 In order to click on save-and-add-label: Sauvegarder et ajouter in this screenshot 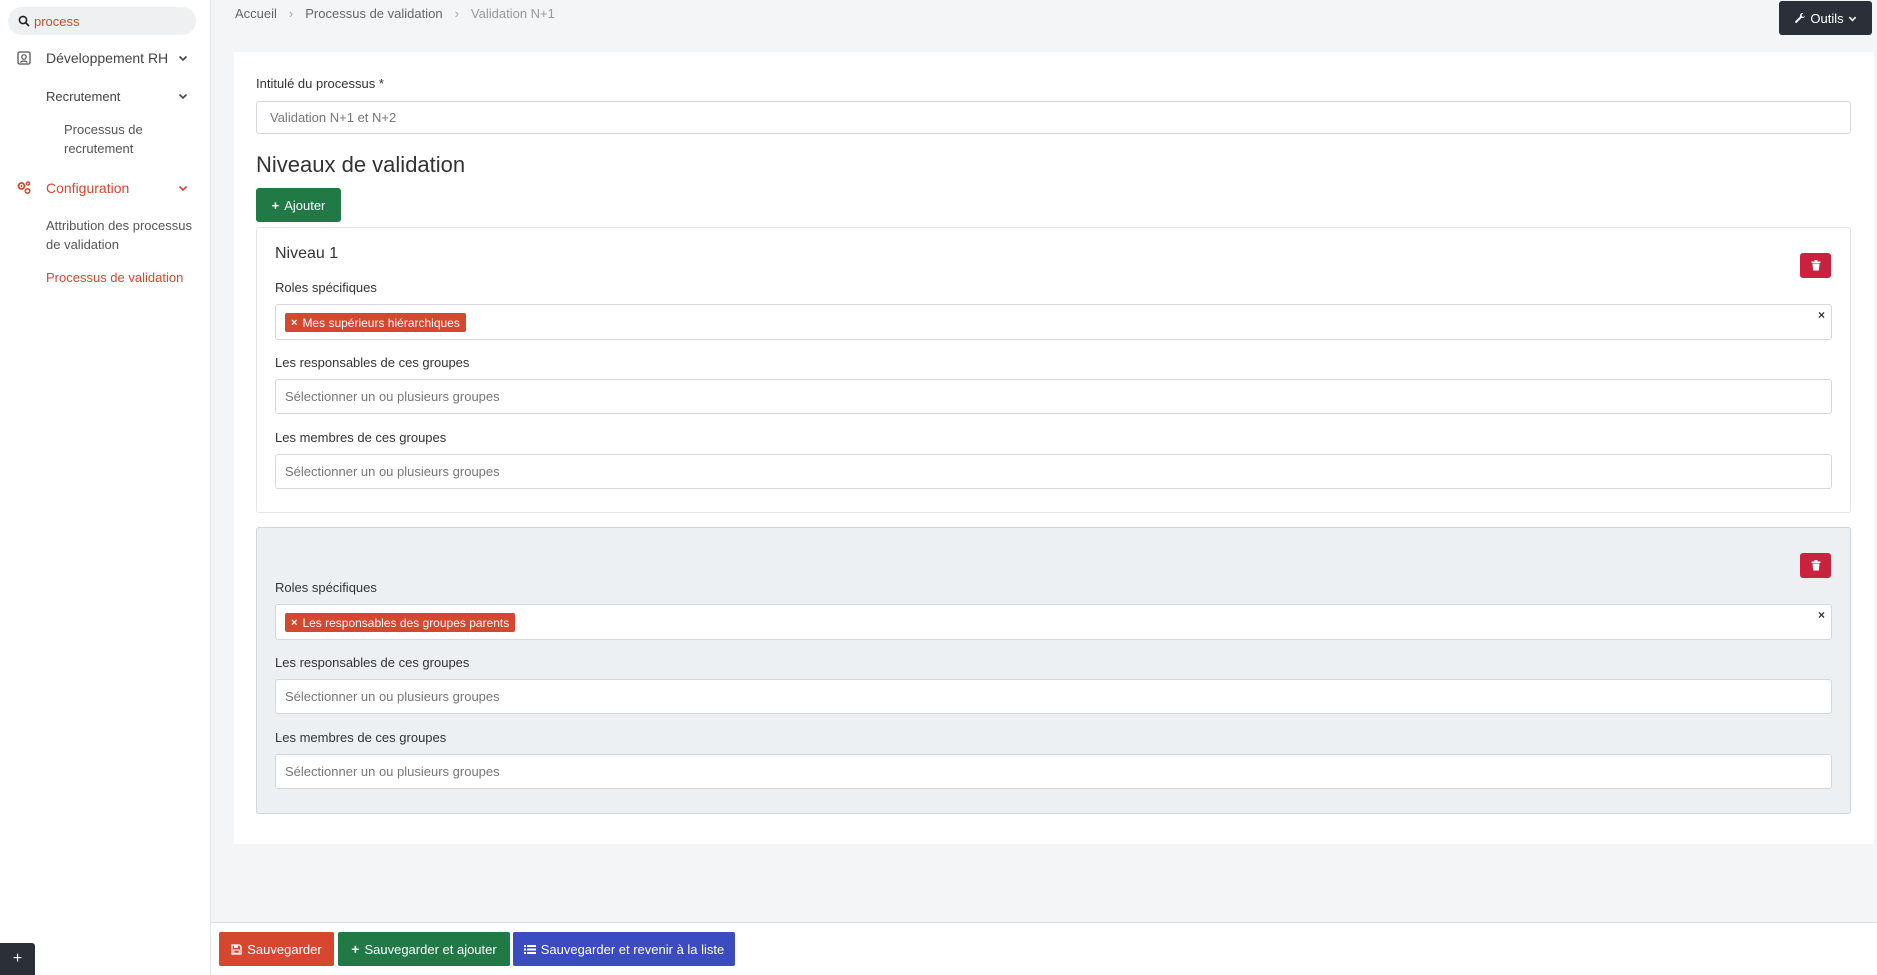, I will do `click(430, 949)`.